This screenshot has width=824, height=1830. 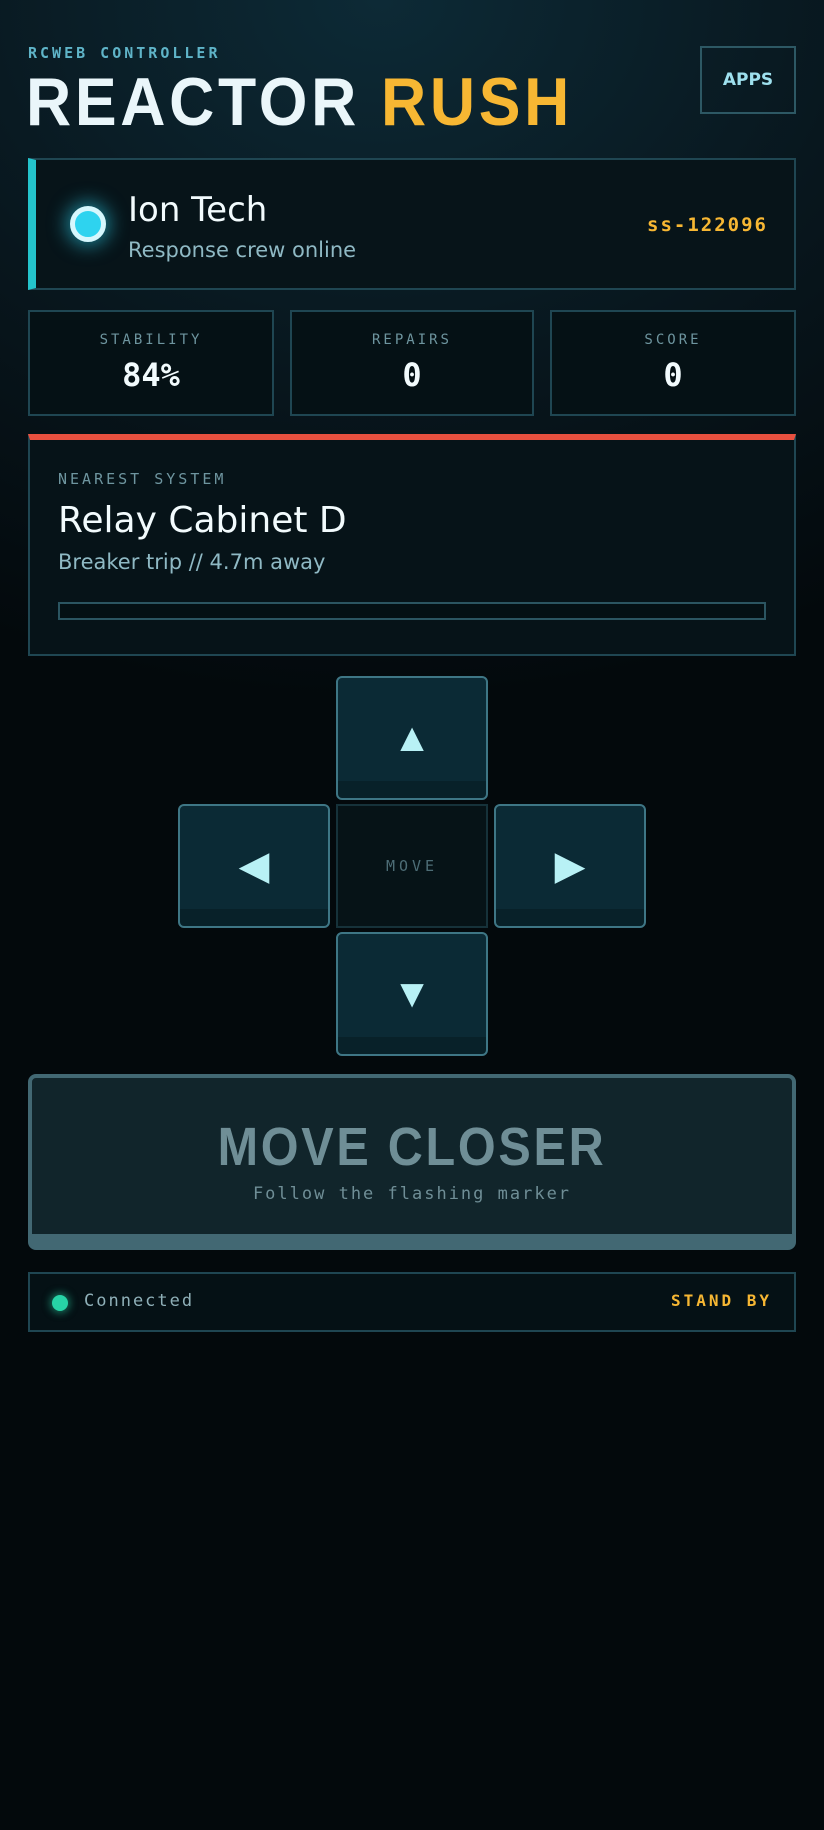 I want to click on arrow-right-icon: ▶, so click(x=570, y=866).